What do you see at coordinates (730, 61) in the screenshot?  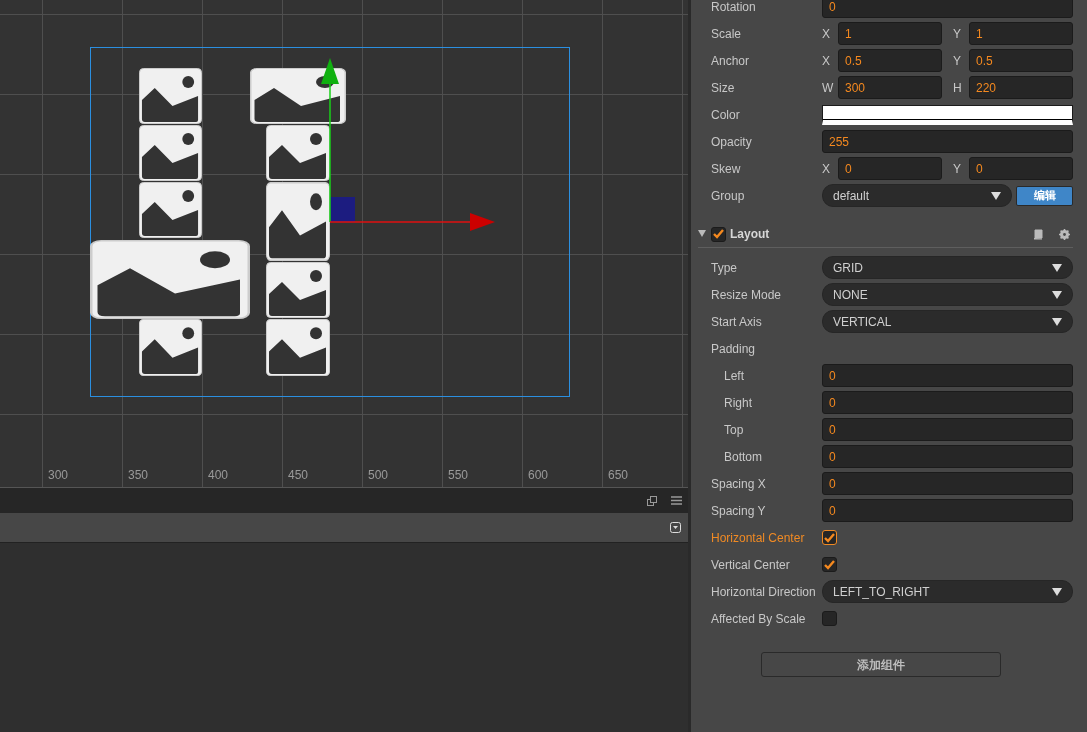 I see `property-label: Anchor` at bounding box center [730, 61].